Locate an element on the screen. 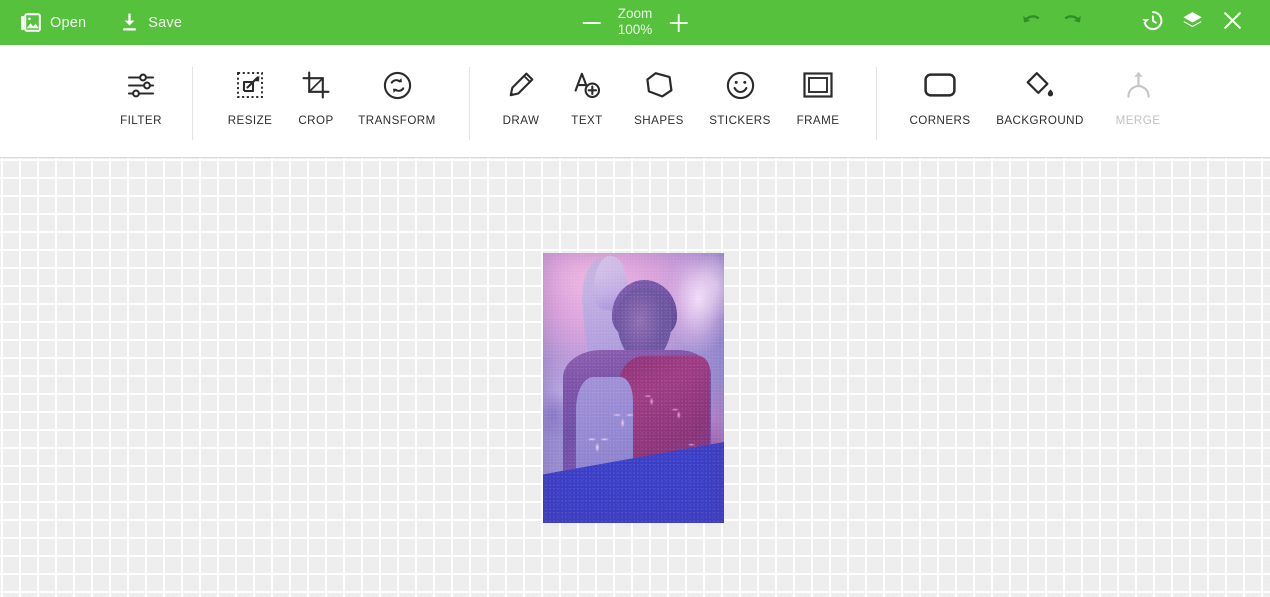  tool-resize: RESIZE is located at coordinates (250, 96).